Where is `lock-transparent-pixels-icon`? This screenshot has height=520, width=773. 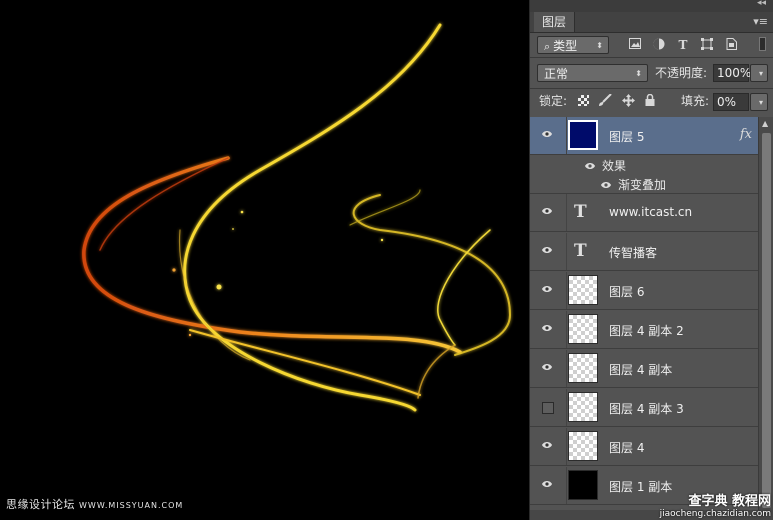
lock-transparent-pixels-icon is located at coordinates (583, 102).